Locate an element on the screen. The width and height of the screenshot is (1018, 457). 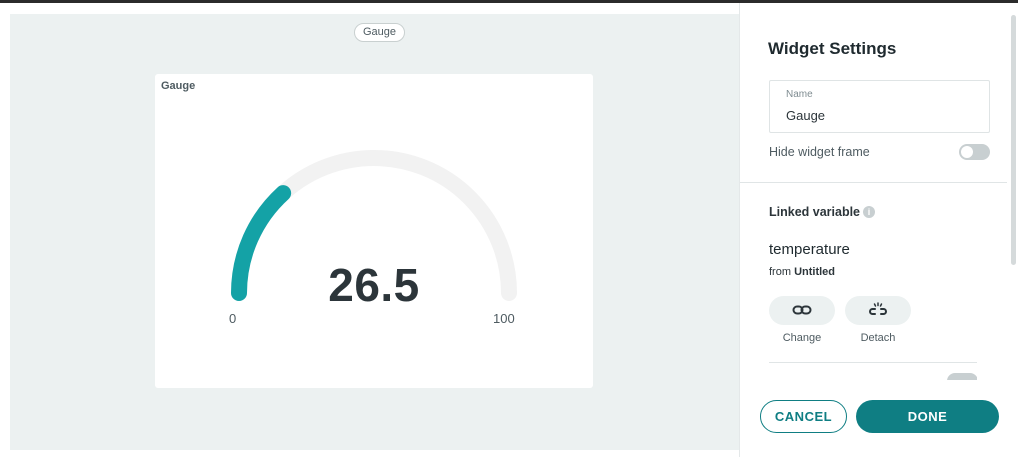
change-variable-button is located at coordinates (802, 310).